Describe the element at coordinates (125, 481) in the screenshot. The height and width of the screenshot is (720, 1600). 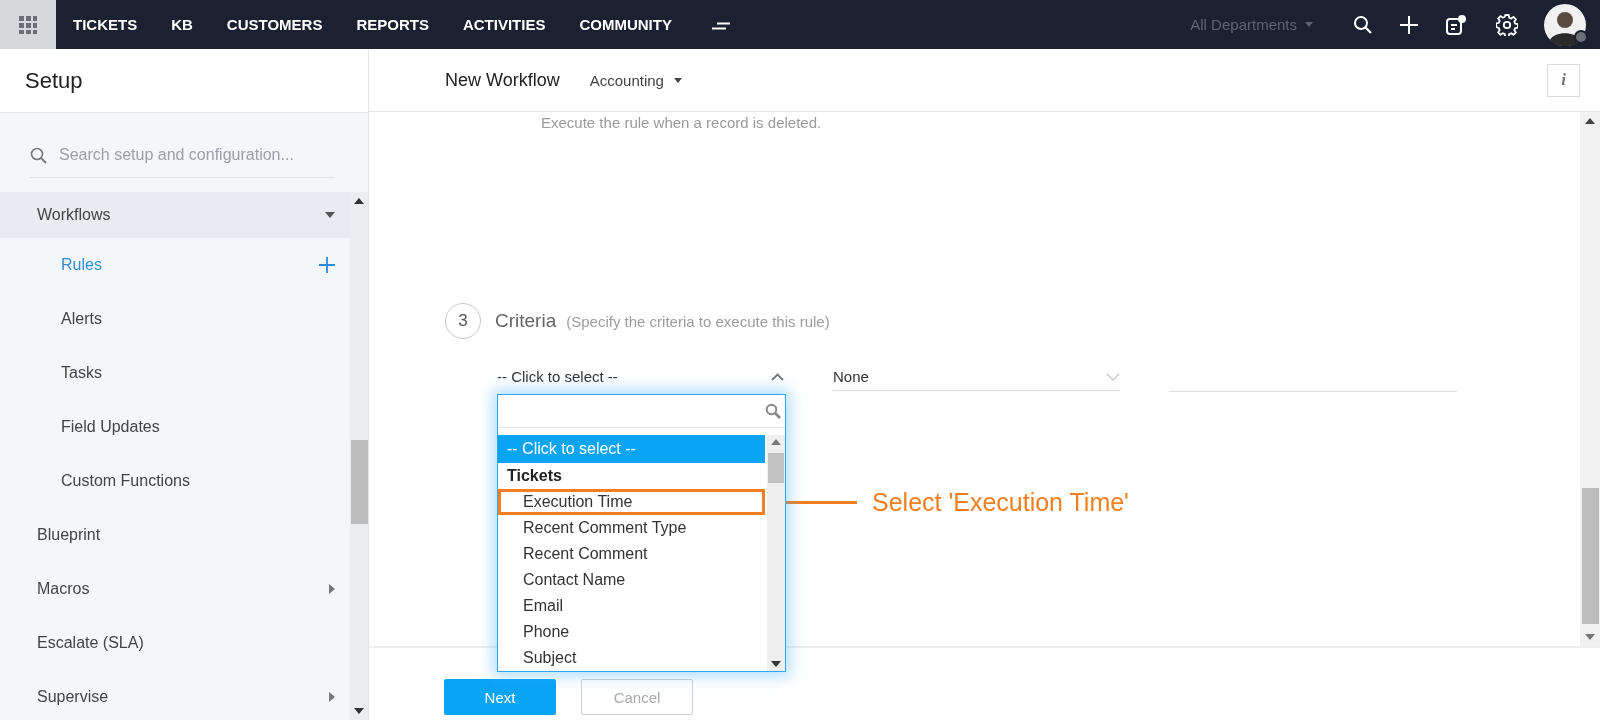
I see `sidebar-subitem: Custom Functions` at that location.